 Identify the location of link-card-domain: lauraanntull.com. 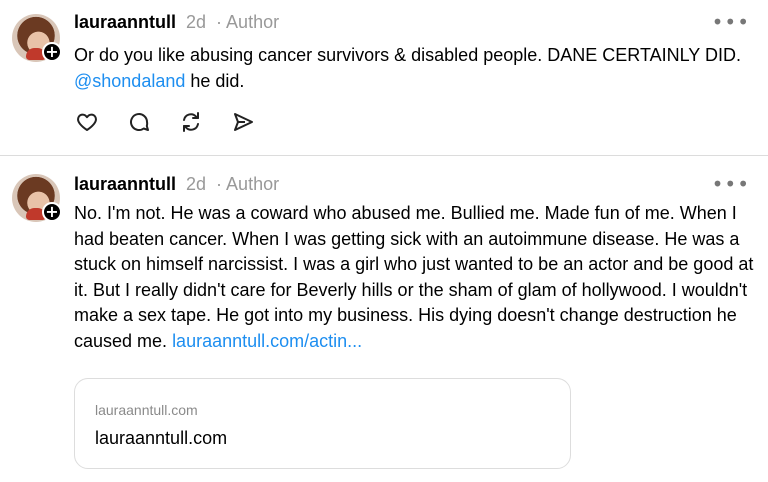
(146, 410).